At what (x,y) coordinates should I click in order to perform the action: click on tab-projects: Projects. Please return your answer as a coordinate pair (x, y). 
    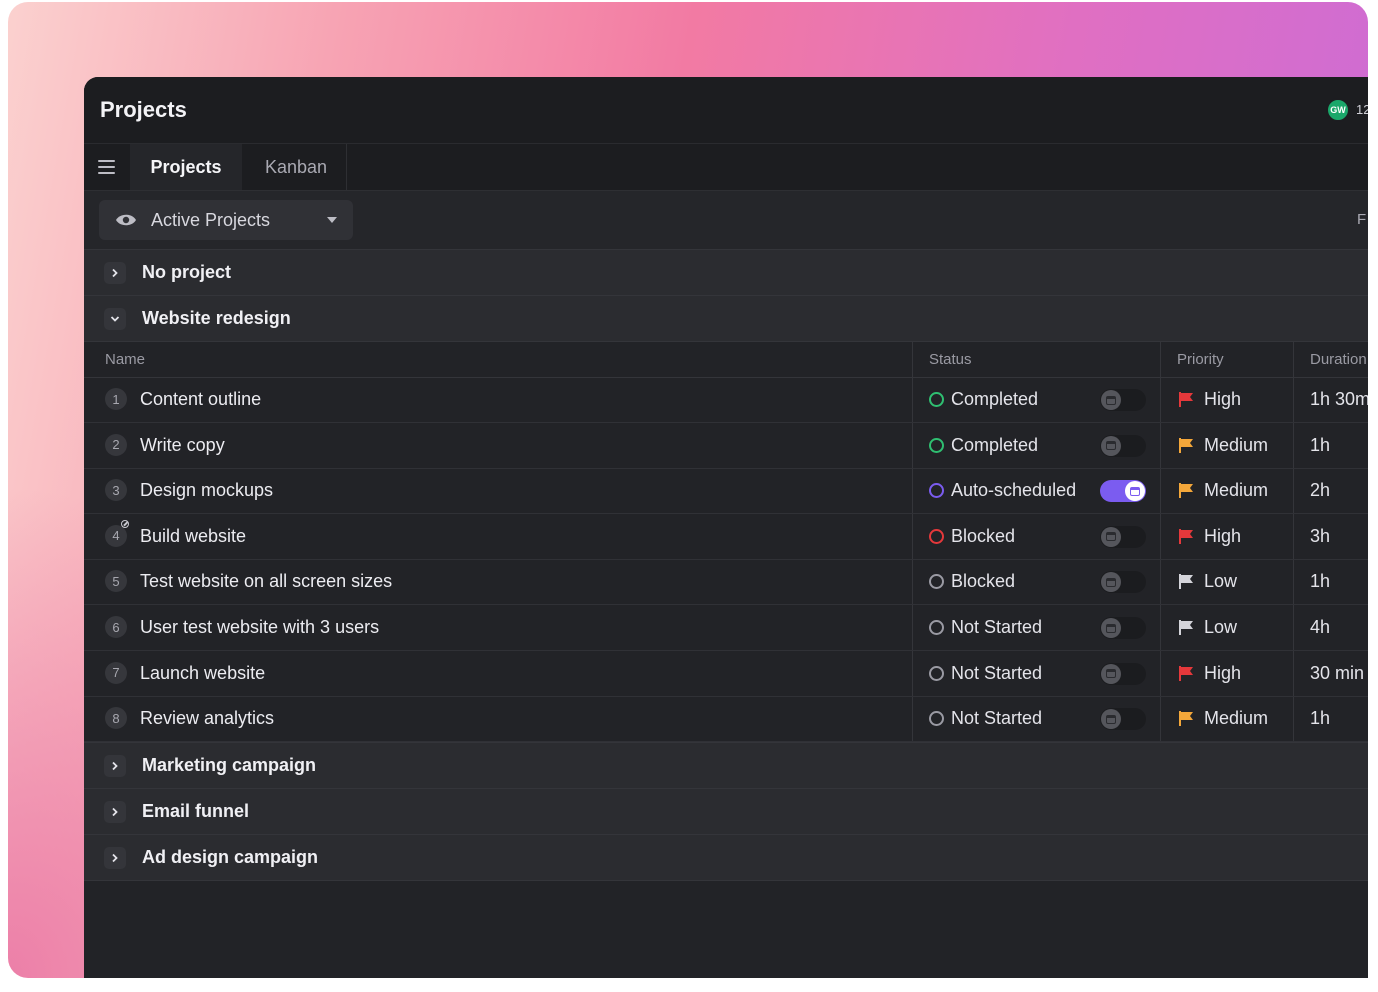
    Looking at the image, I should click on (186, 167).